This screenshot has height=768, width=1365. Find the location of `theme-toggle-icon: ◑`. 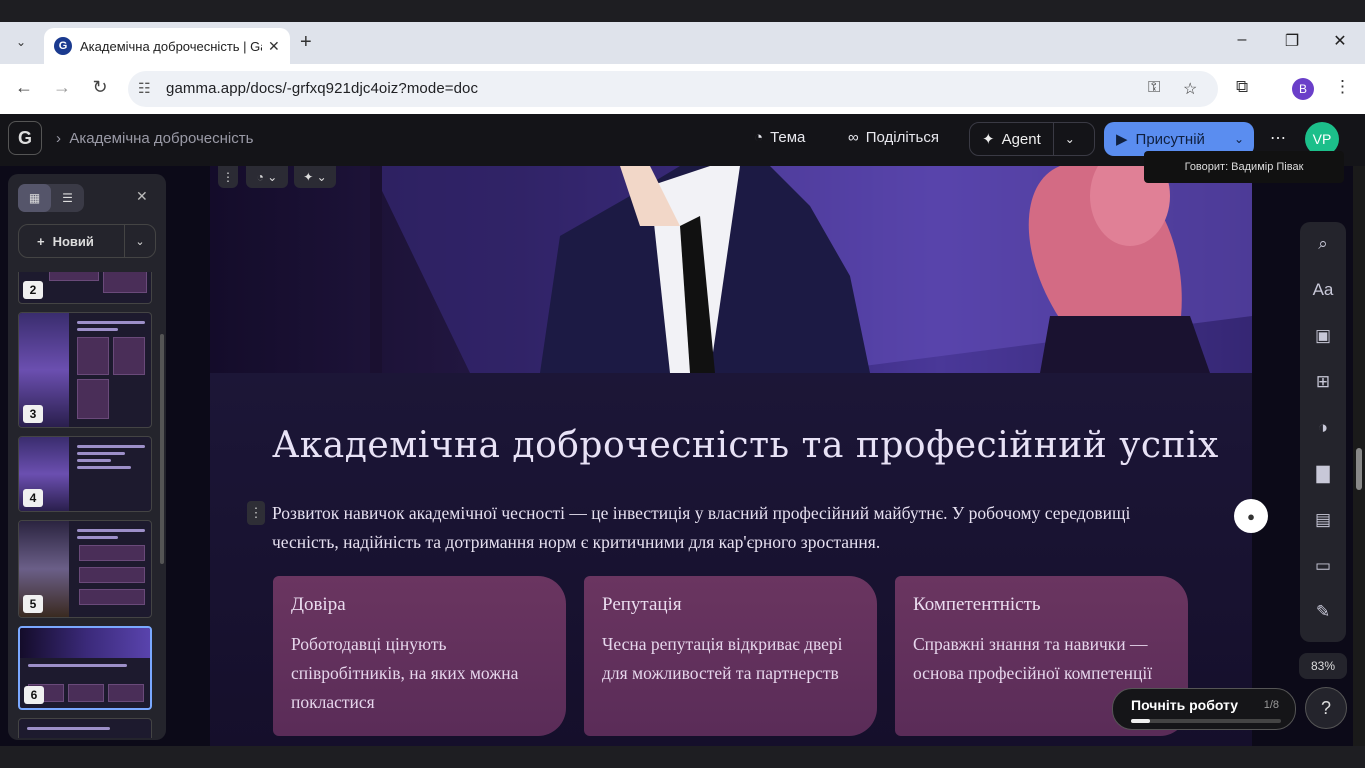

theme-toggle-icon: ◑ is located at coordinates (1323, 428).